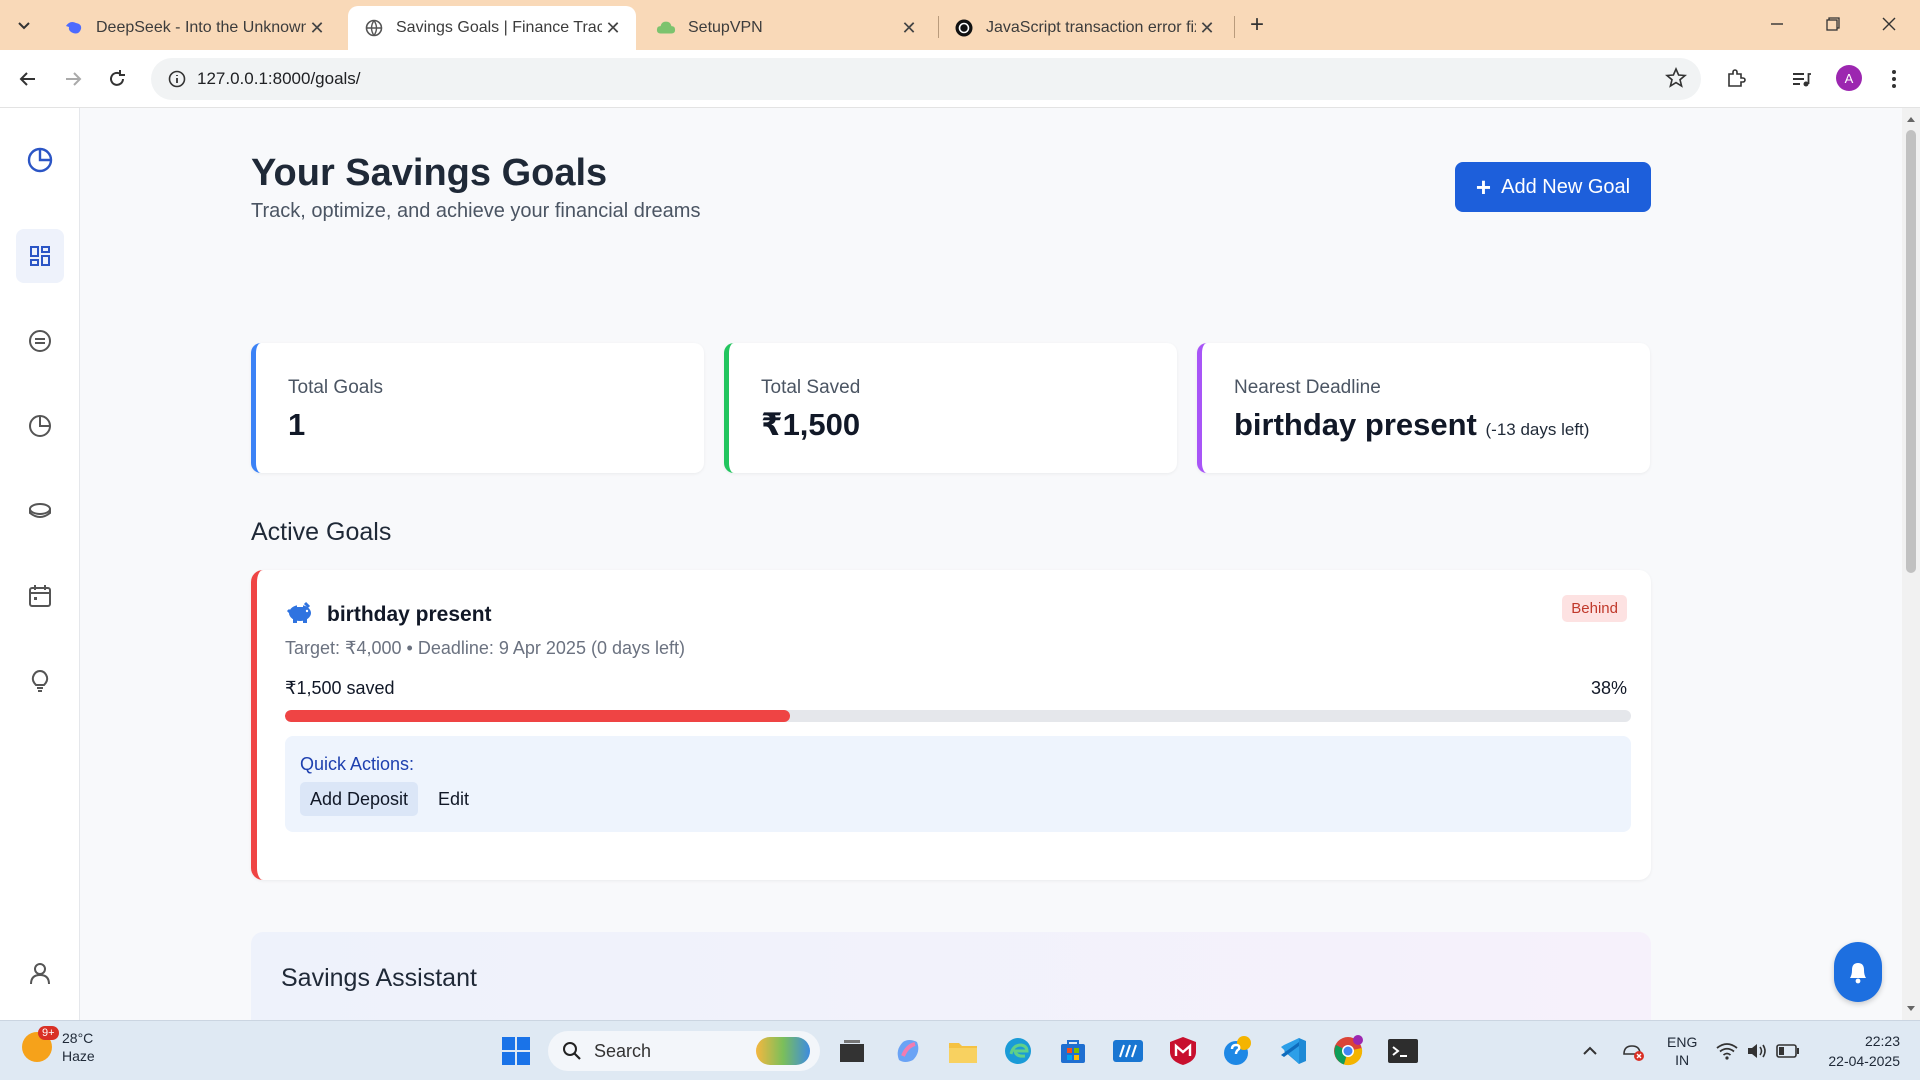 The width and height of the screenshot is (1920, 1080). I want to click on tab-title: DeepSeek - Into the Unknown, so click(201, 27).